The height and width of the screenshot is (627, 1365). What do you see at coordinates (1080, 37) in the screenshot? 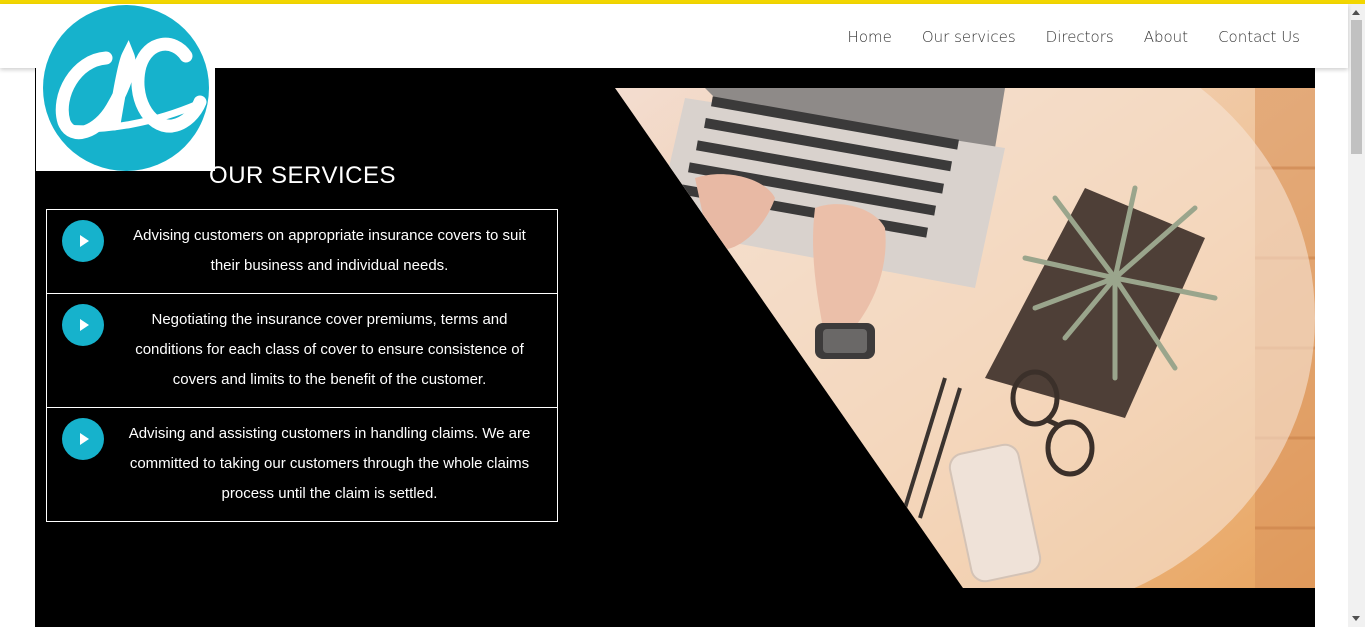
I see `nav-directors: Directors` at bounding box center [1080, 37].